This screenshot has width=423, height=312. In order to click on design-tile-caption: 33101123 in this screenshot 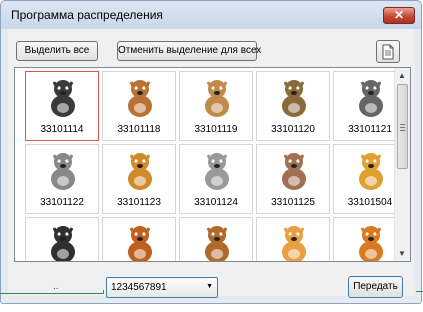, I will do `click(139, 202)`.